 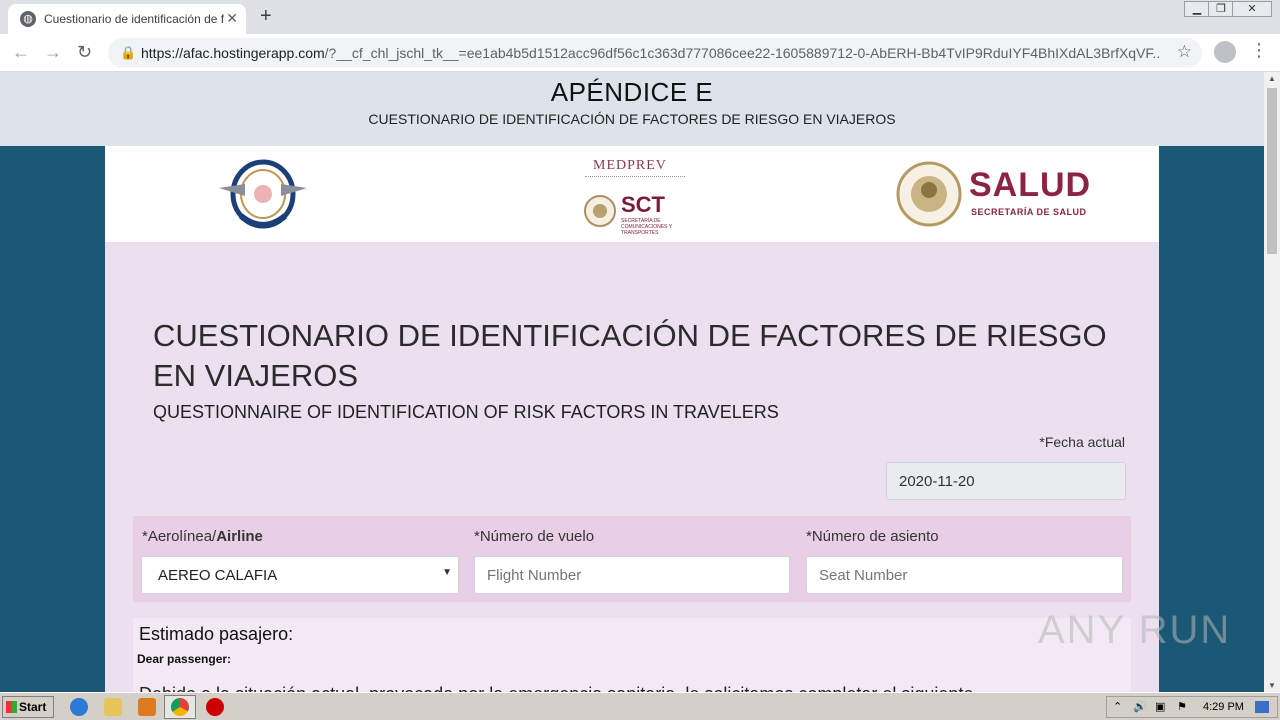 I want to click on windows-flag-icon, so click(x=11, y=707).